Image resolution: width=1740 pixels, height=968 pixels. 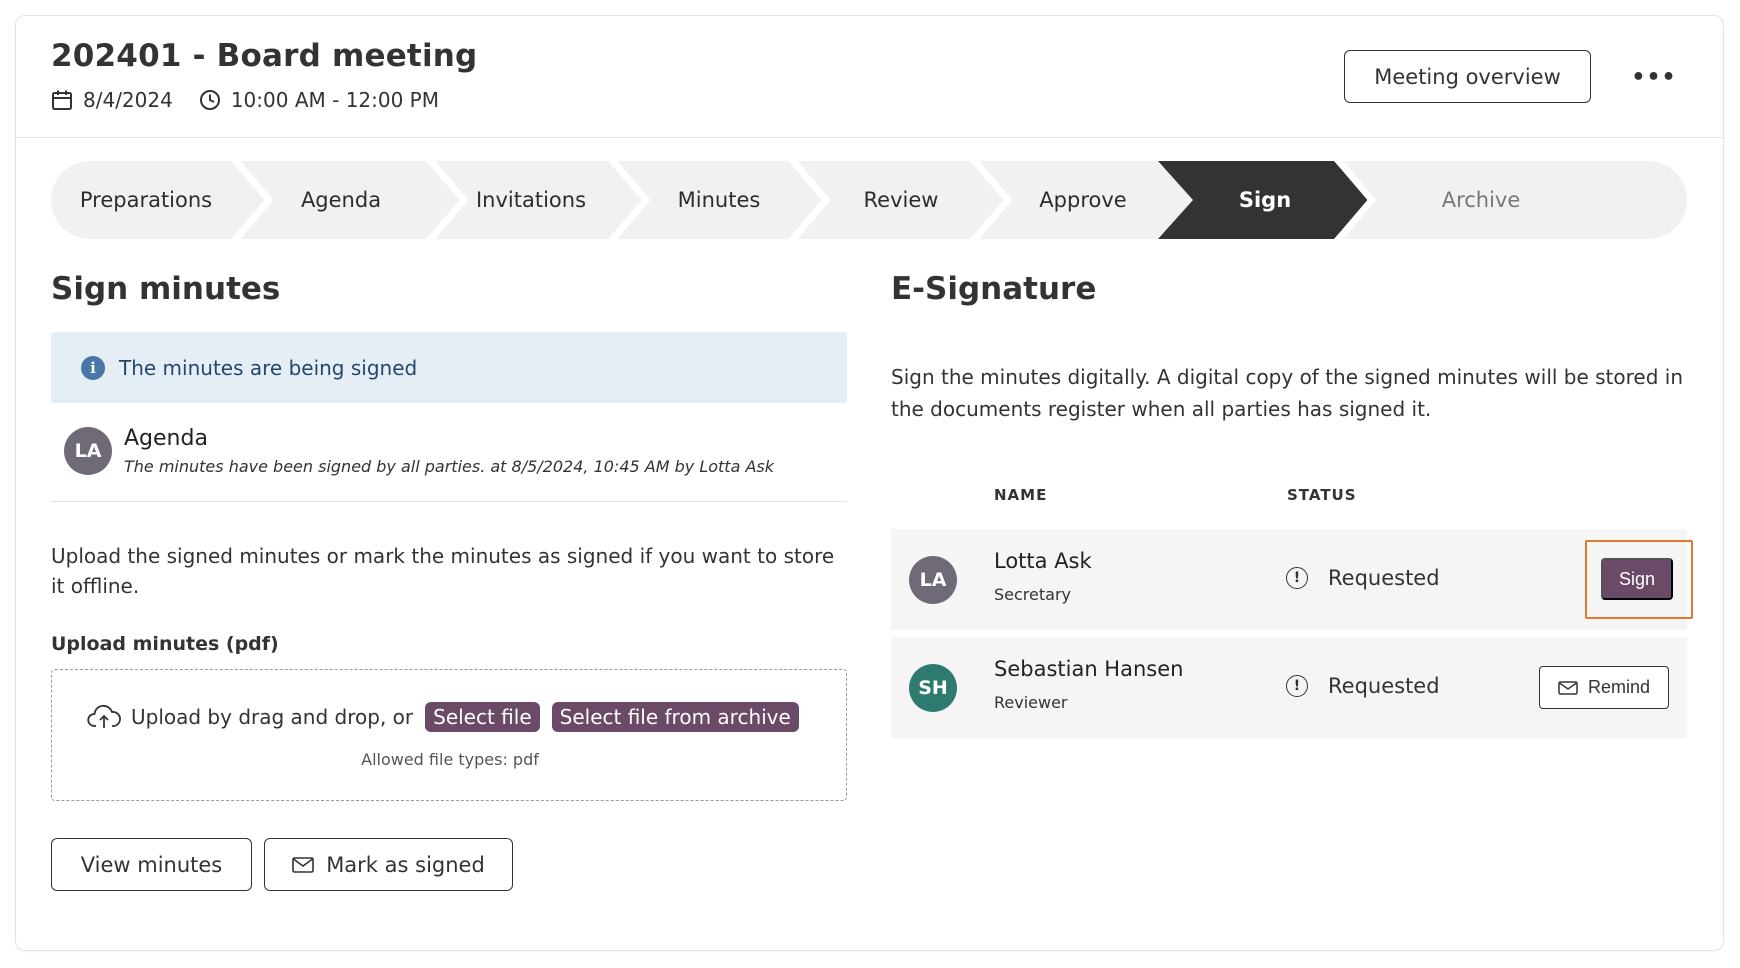 I want to click on column-header-name: NAME, so click(x=1021, y=495).